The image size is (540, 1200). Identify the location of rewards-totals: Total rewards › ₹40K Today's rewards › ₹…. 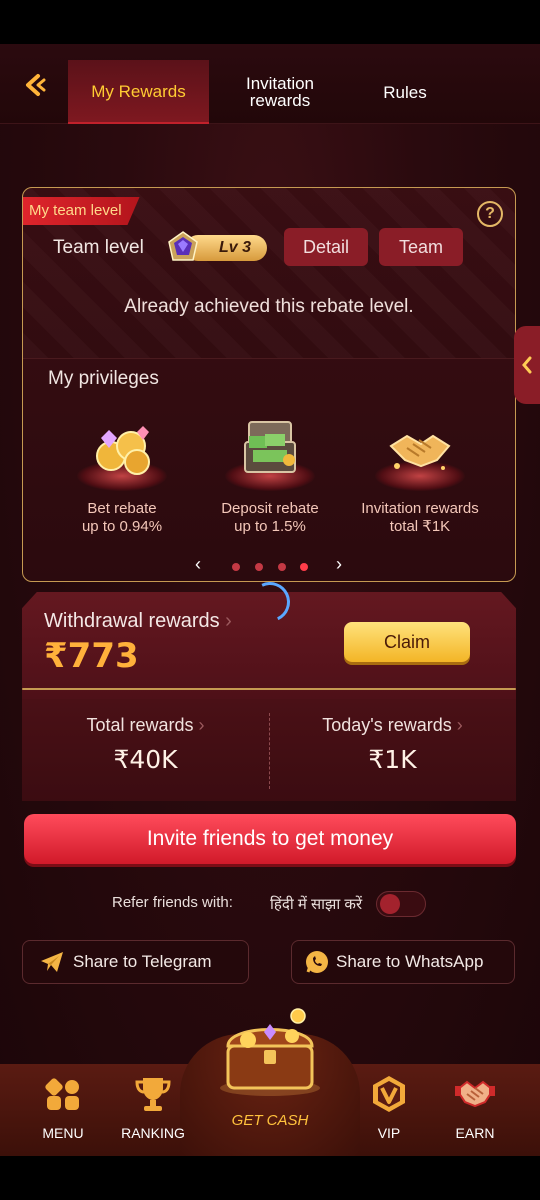
(269, 750).